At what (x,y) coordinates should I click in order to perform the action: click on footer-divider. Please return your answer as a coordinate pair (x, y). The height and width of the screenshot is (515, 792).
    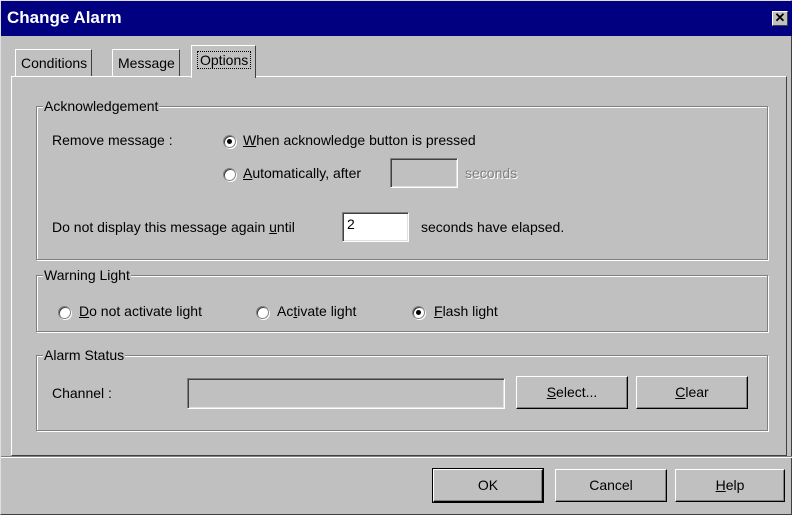
    Looking at the image, I should click on (396, 457).